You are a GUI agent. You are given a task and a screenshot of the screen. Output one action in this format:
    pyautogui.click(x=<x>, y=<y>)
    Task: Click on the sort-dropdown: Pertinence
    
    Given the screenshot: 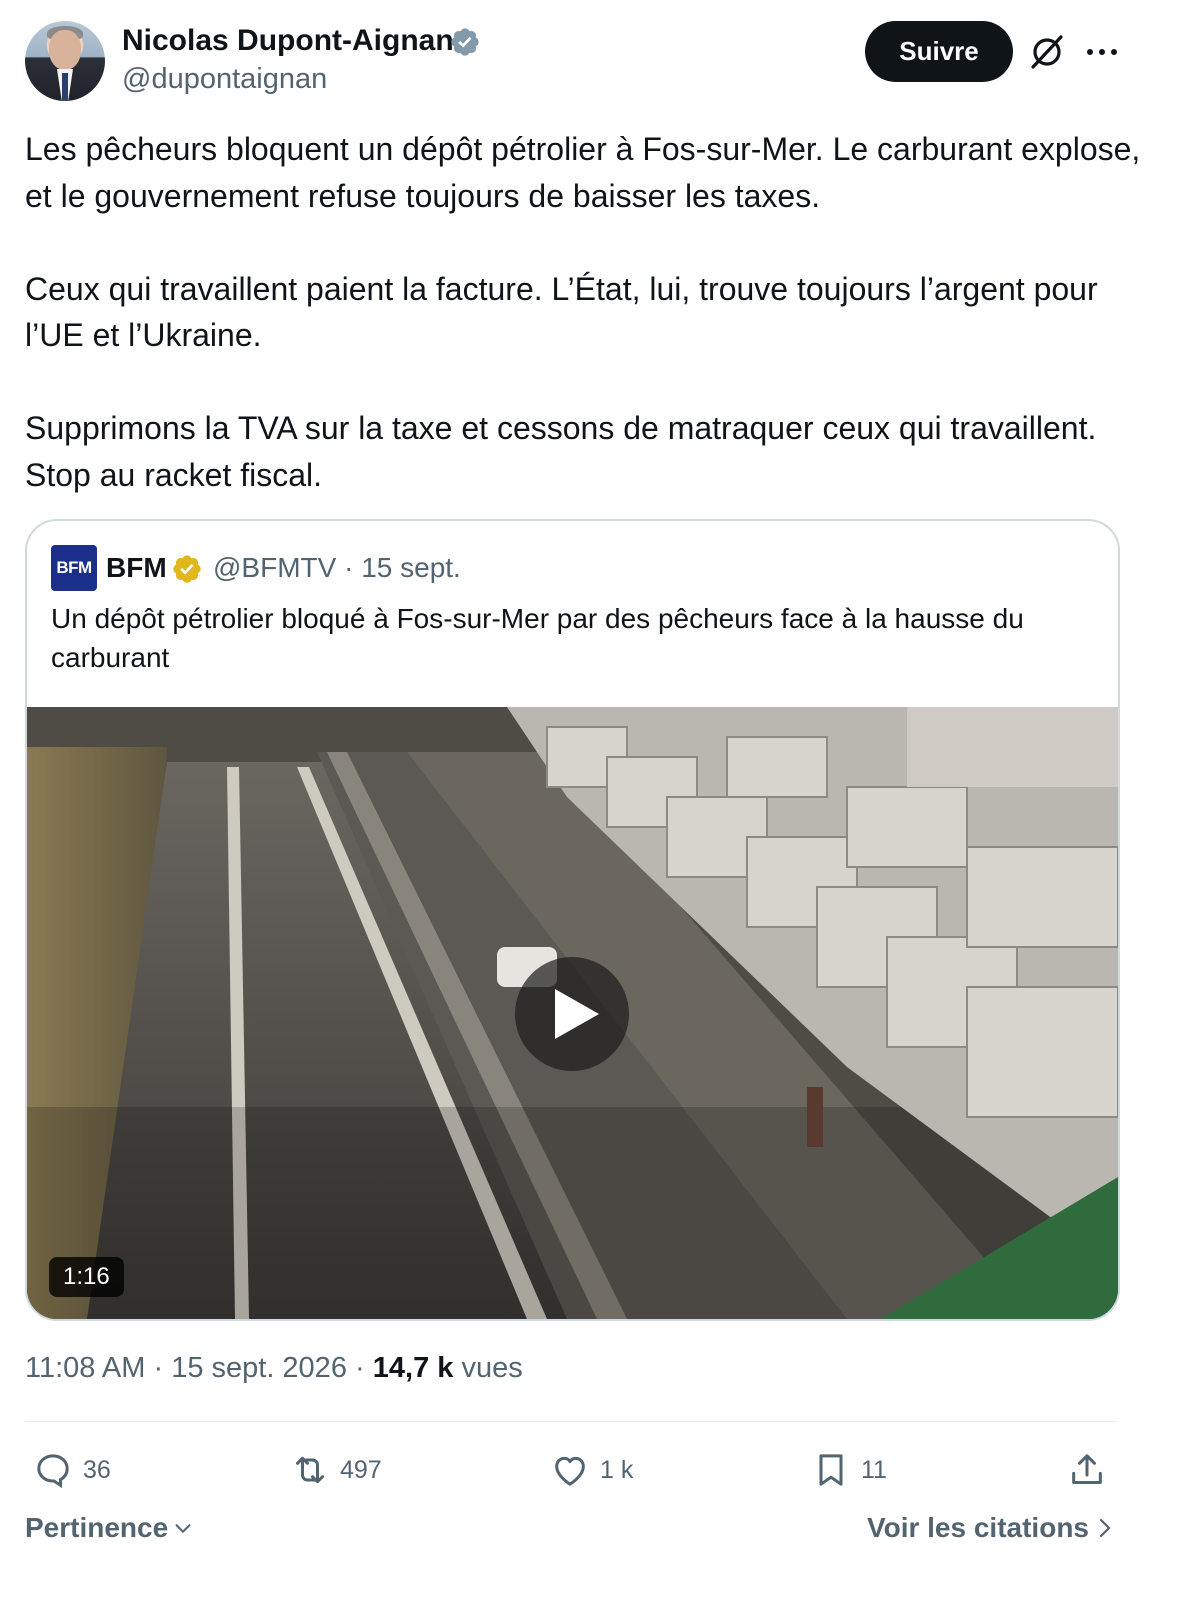 What is the action you would take?
    pyautogui.click(x=109, y=1528)
    